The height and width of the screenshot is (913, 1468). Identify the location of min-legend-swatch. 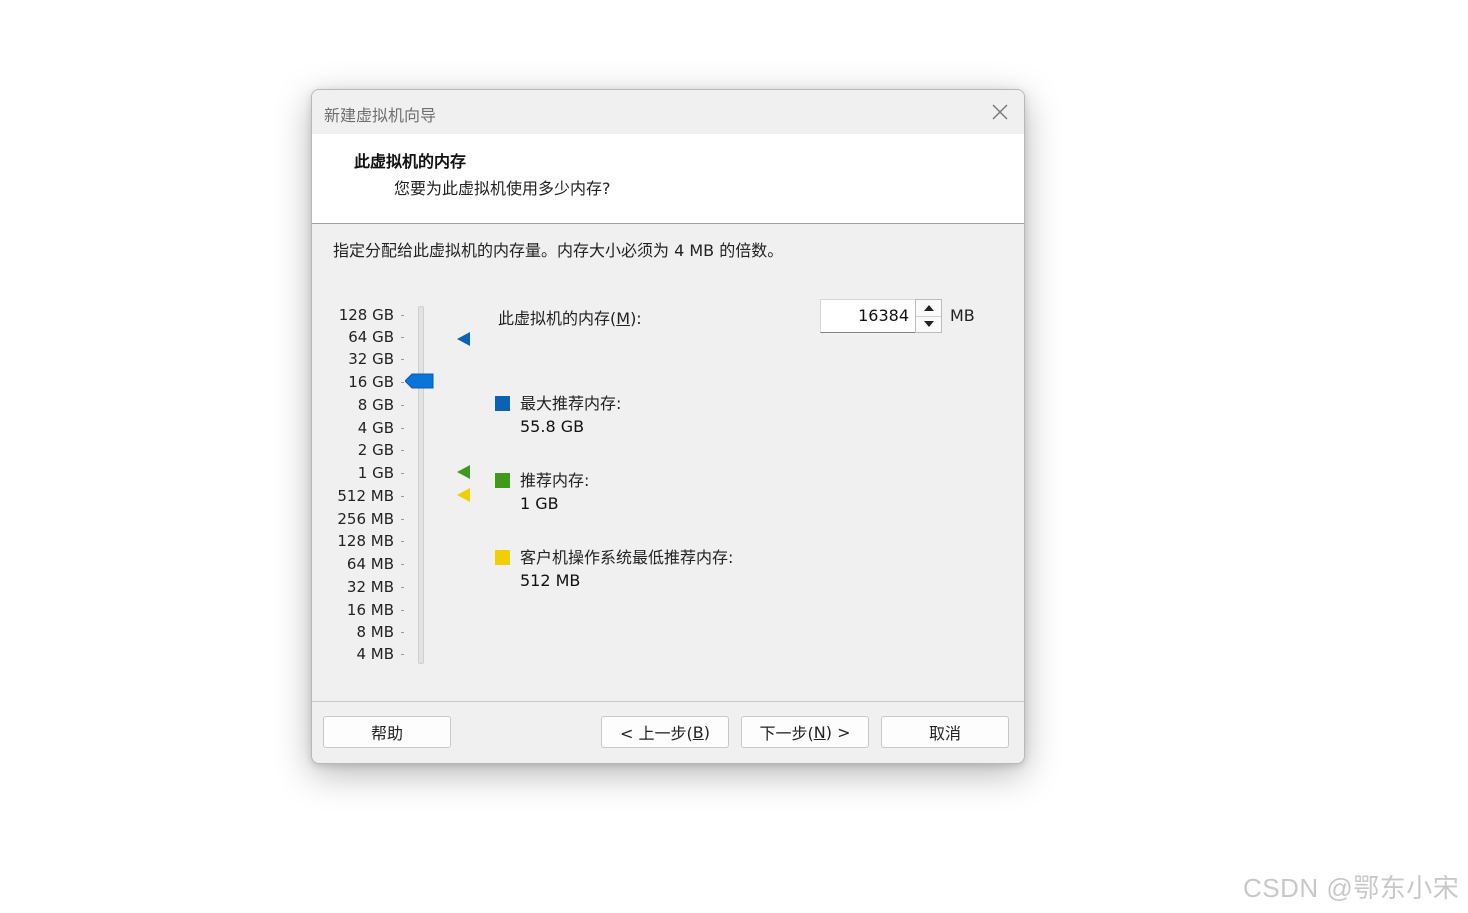
(502, 557).